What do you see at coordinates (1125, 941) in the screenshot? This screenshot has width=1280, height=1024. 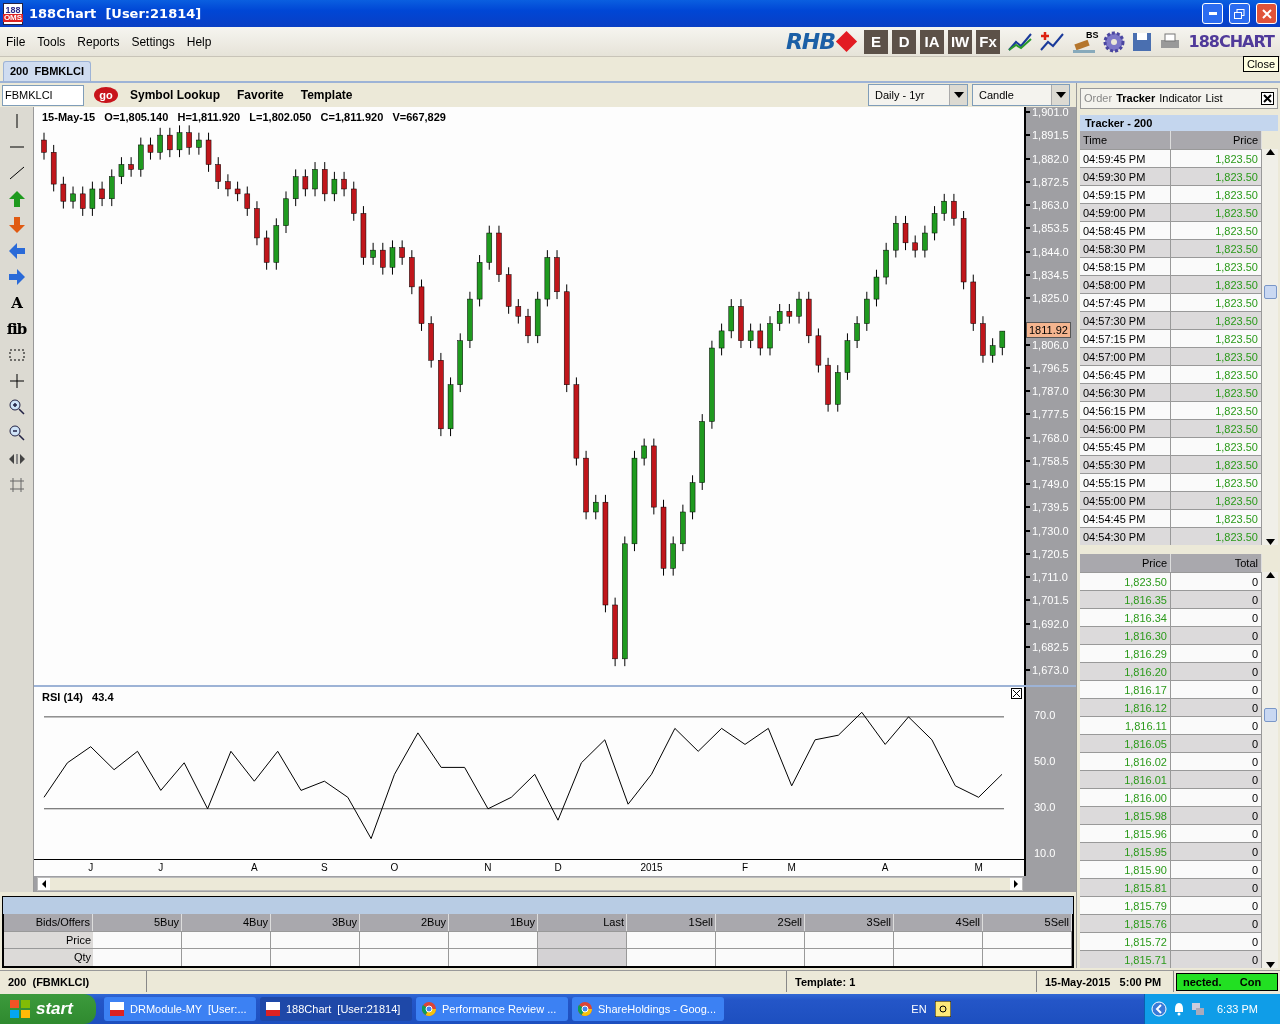 I see `table-cell: 1,815.72` at bounding box center [1125, 941].